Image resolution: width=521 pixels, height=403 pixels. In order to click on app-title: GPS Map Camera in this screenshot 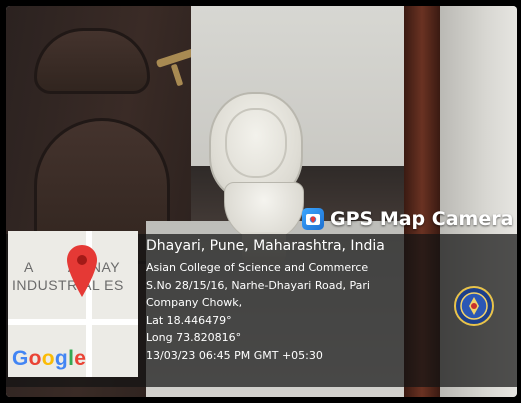, I will do `click(422, 219)`.